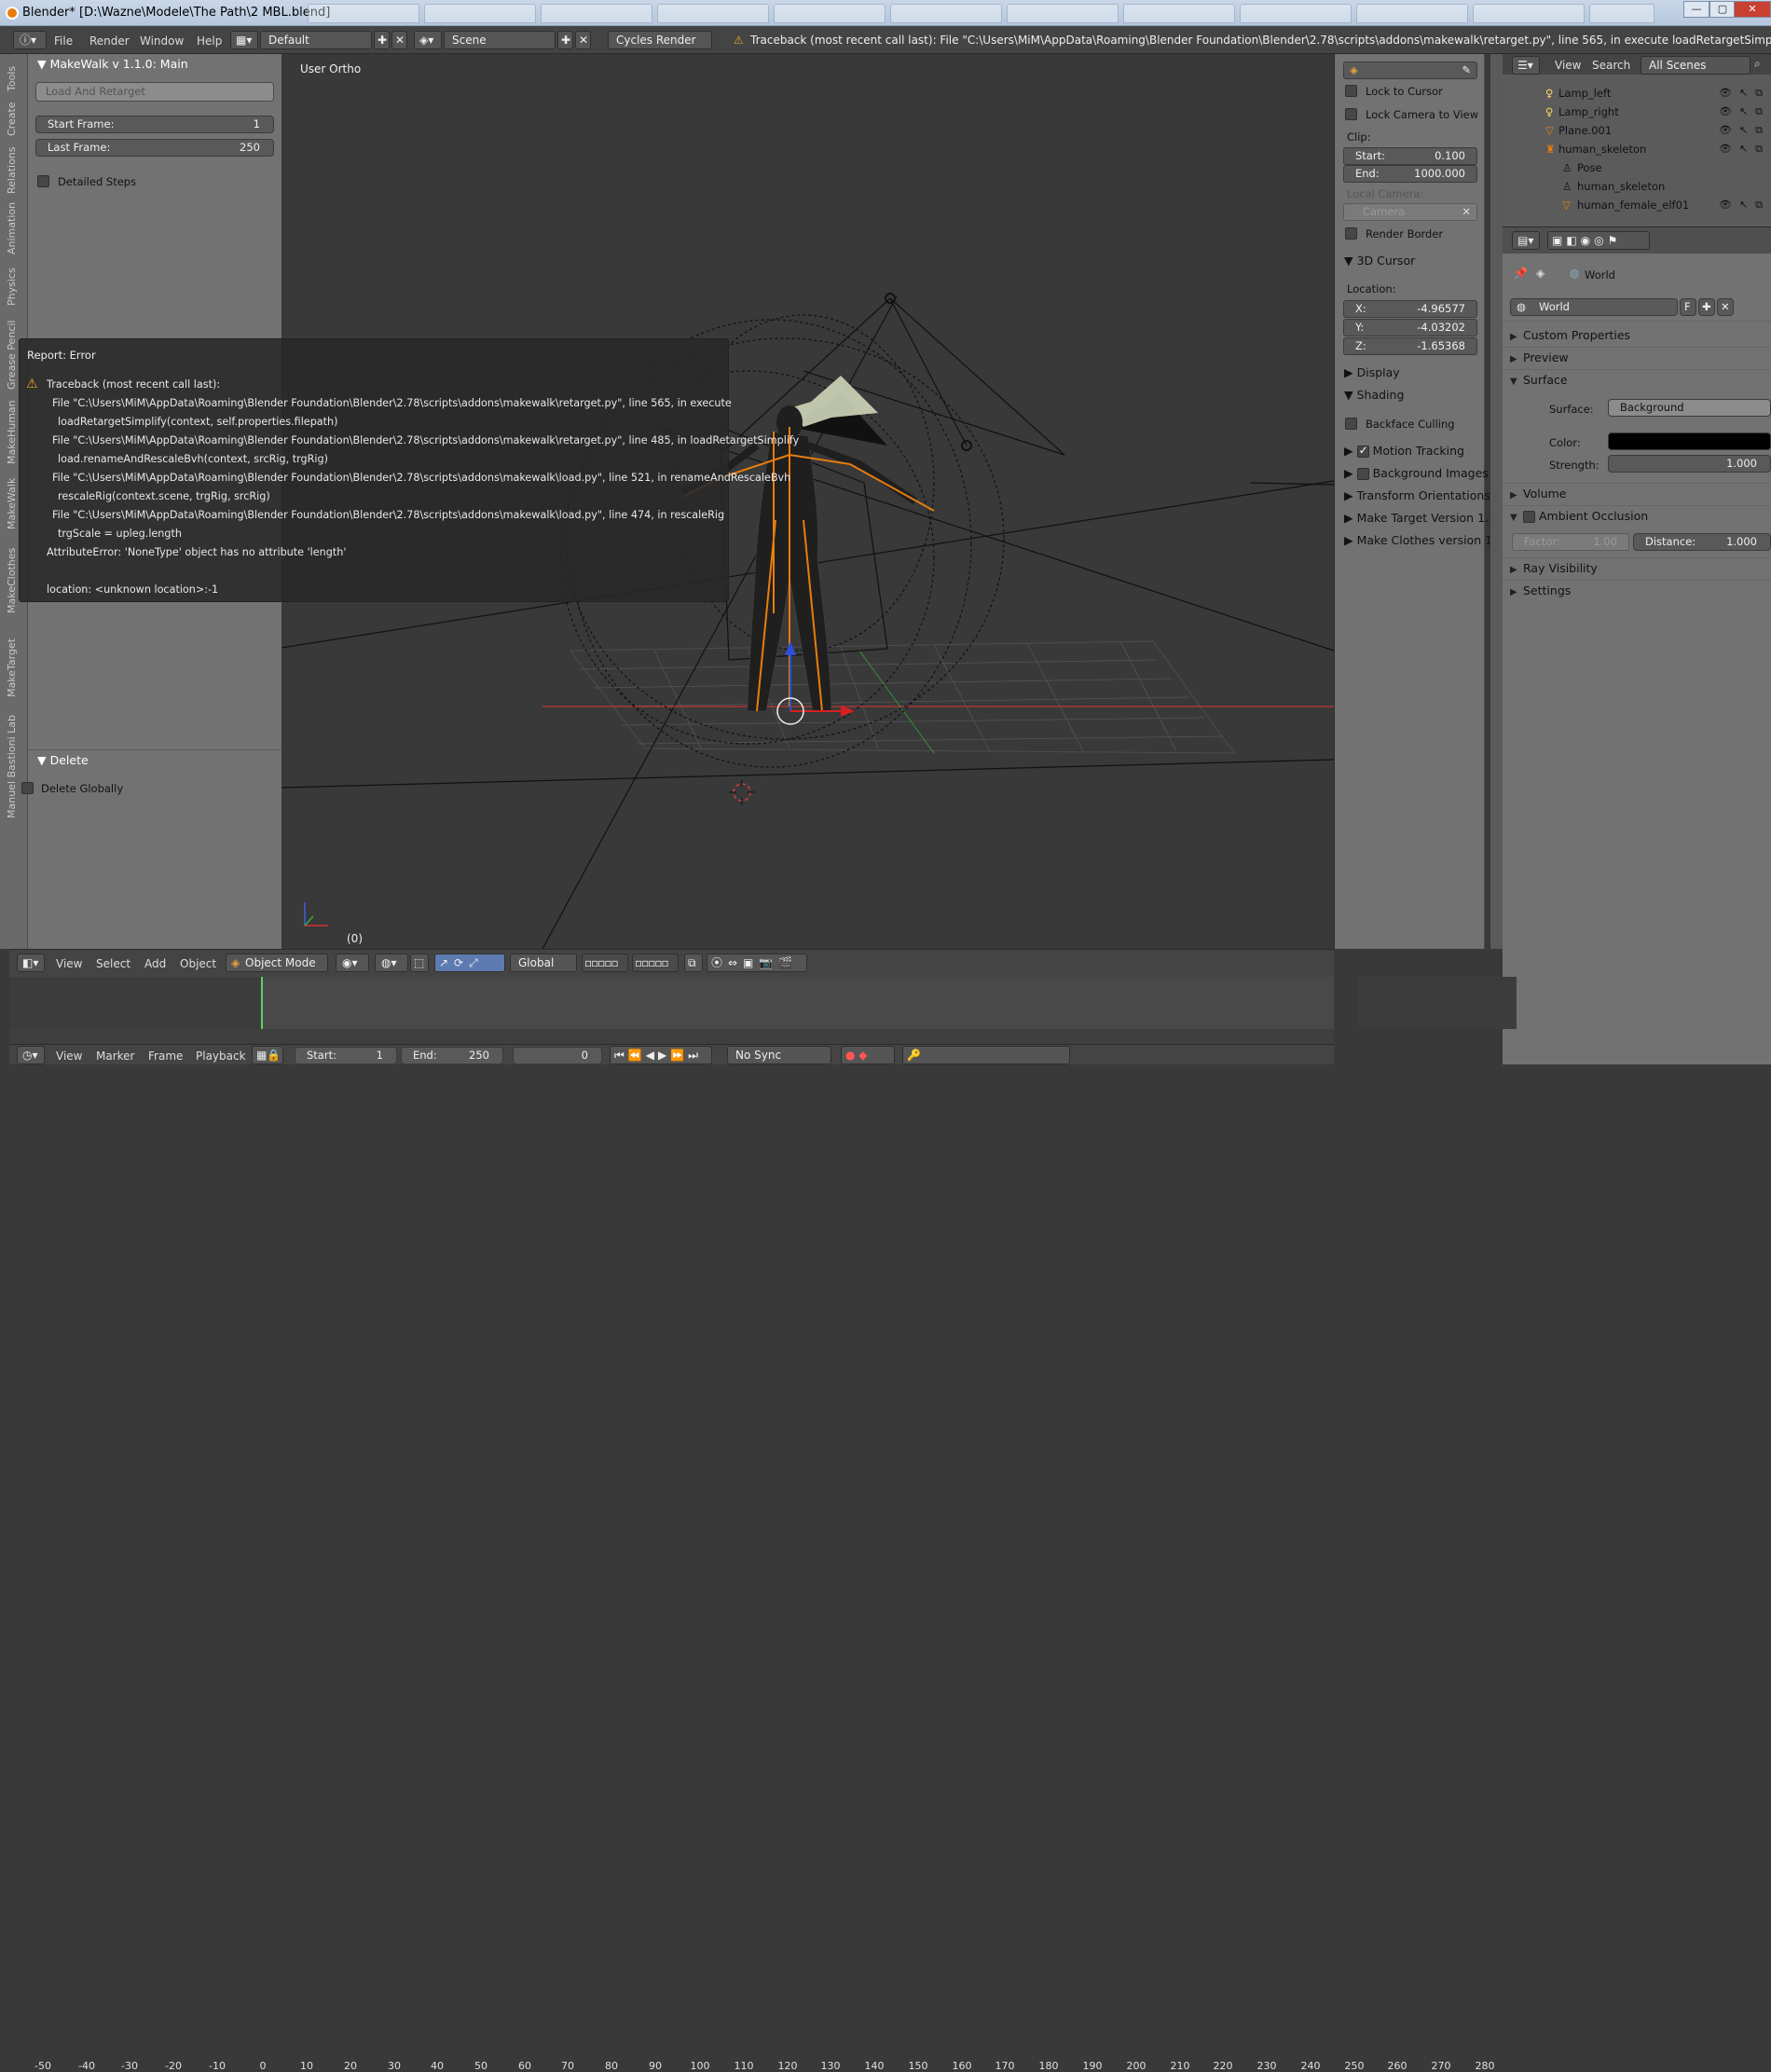 Image resolution: width=1771 pixels, height=2072 pixels. What do you see at coordinates (1526, 65) in the screenshot?
I see `outliner-editor-icon: ☰▾` at bounding box center [1526, 65].